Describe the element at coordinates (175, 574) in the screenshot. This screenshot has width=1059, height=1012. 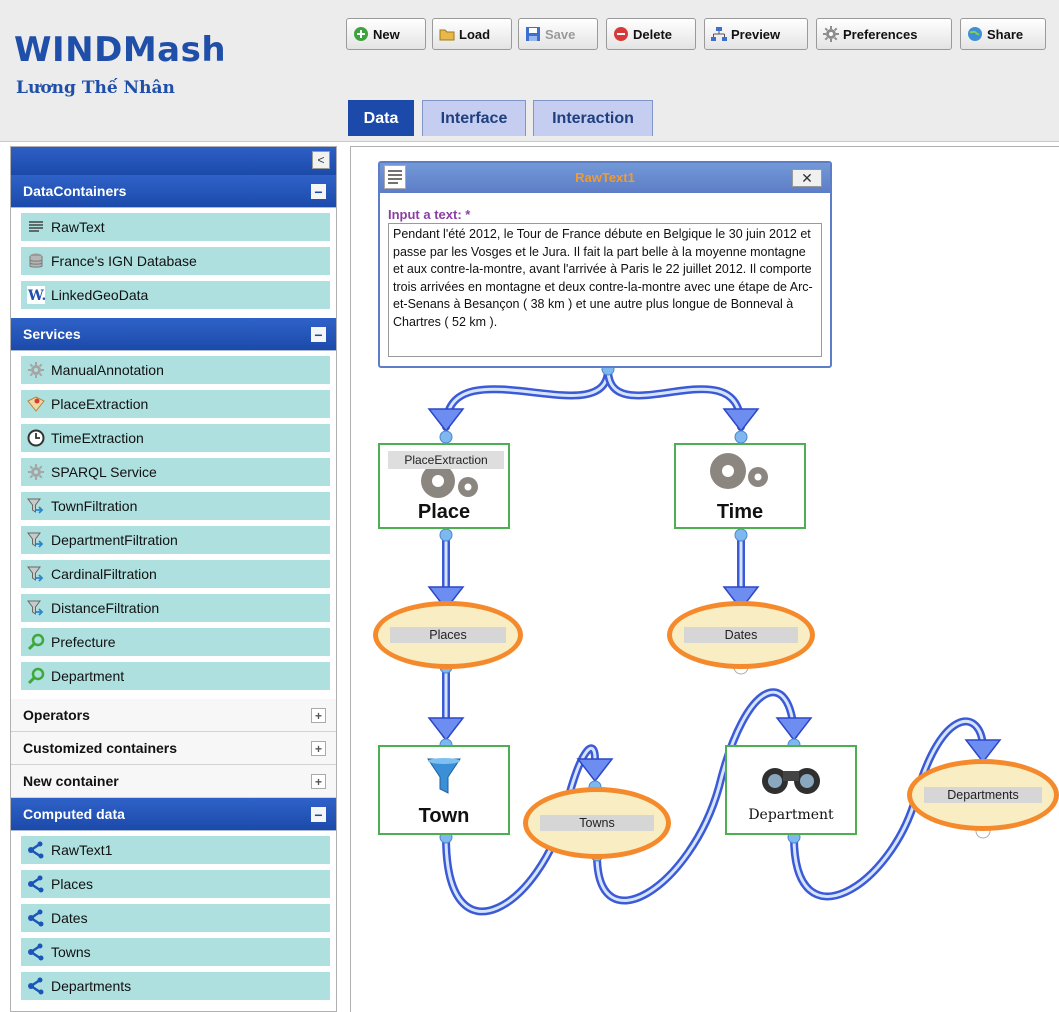
I see `sidebar-item-cardinalfiltration: CardinalFiltration` at that location.